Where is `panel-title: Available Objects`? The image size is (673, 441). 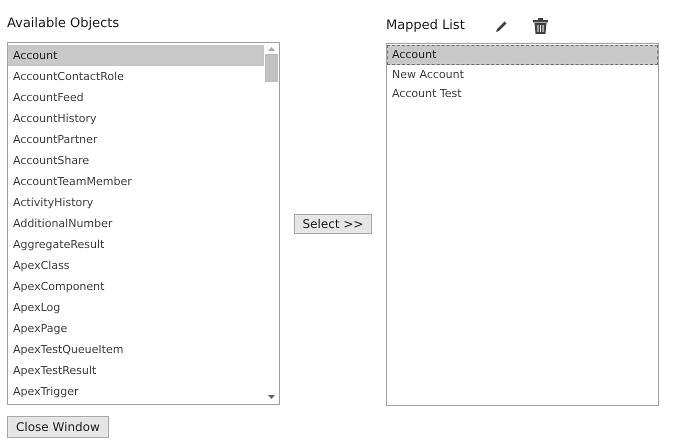 panel-title: Available Objects is located at coordinates (63, 24).